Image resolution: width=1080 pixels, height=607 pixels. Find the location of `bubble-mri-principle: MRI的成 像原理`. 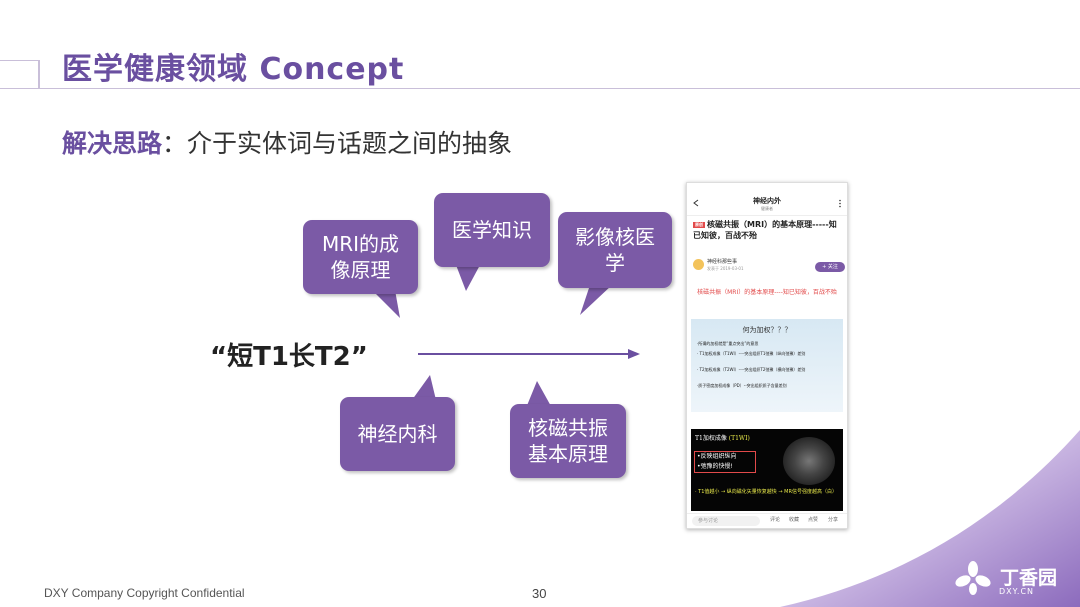

bubble-mri-principle: MRI的成 像原理 is located at coordinates (360, 257).